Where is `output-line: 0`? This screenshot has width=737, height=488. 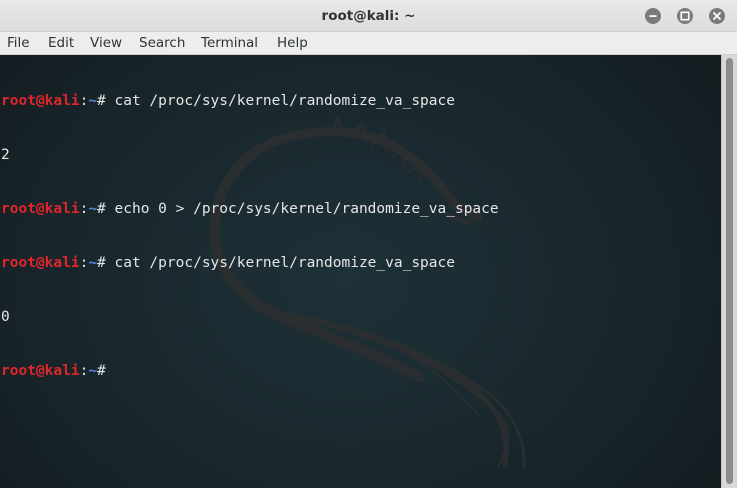
output-line: 0 is located at coordinates (250, 317).